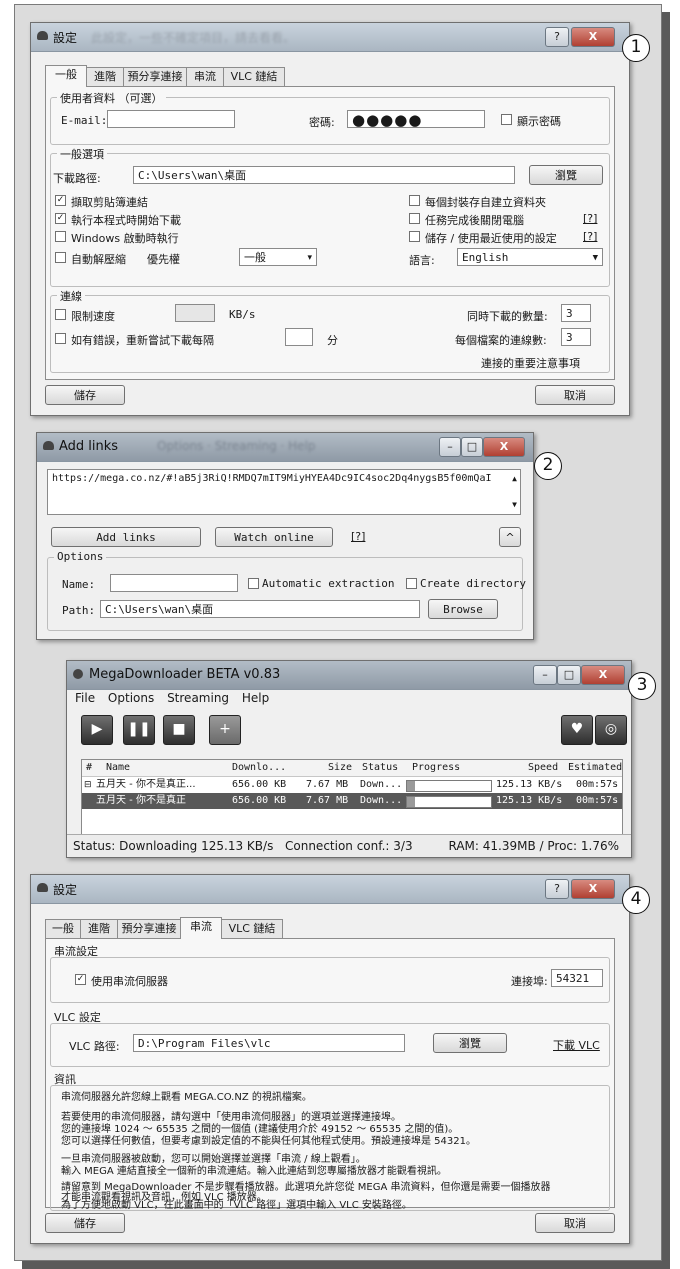  What do you see at coordinates (85, 698) in the screenshot?
I see `menu-file: File` at bounding box center [85, 698].